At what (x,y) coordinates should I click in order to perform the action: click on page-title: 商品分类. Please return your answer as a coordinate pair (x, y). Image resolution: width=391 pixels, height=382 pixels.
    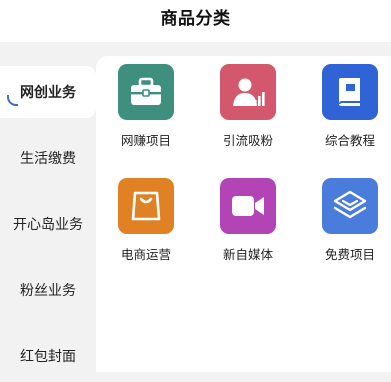
    Looking at the image, I should click on (195, 19).